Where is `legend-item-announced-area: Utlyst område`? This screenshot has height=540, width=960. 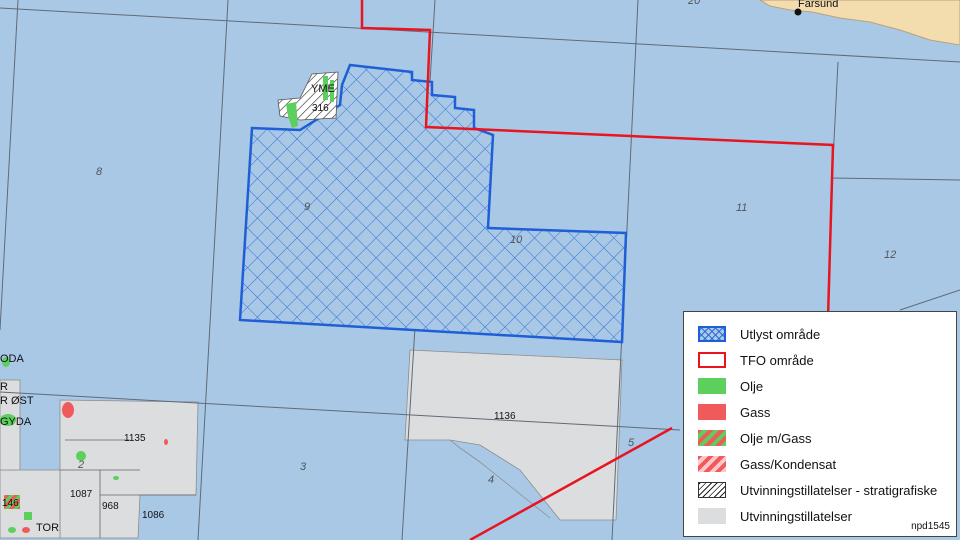 legend-item-announced-area: Utlyst område is located at coordinates (759, 334).